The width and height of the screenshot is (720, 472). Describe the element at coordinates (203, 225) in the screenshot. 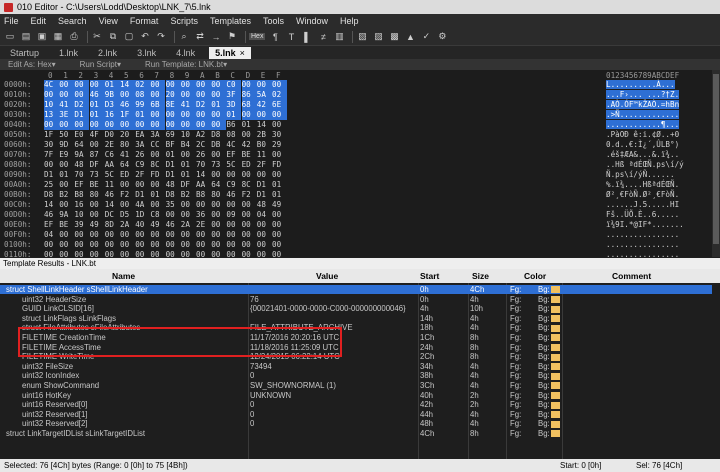

I see `hex-byte: 2E` at that location.